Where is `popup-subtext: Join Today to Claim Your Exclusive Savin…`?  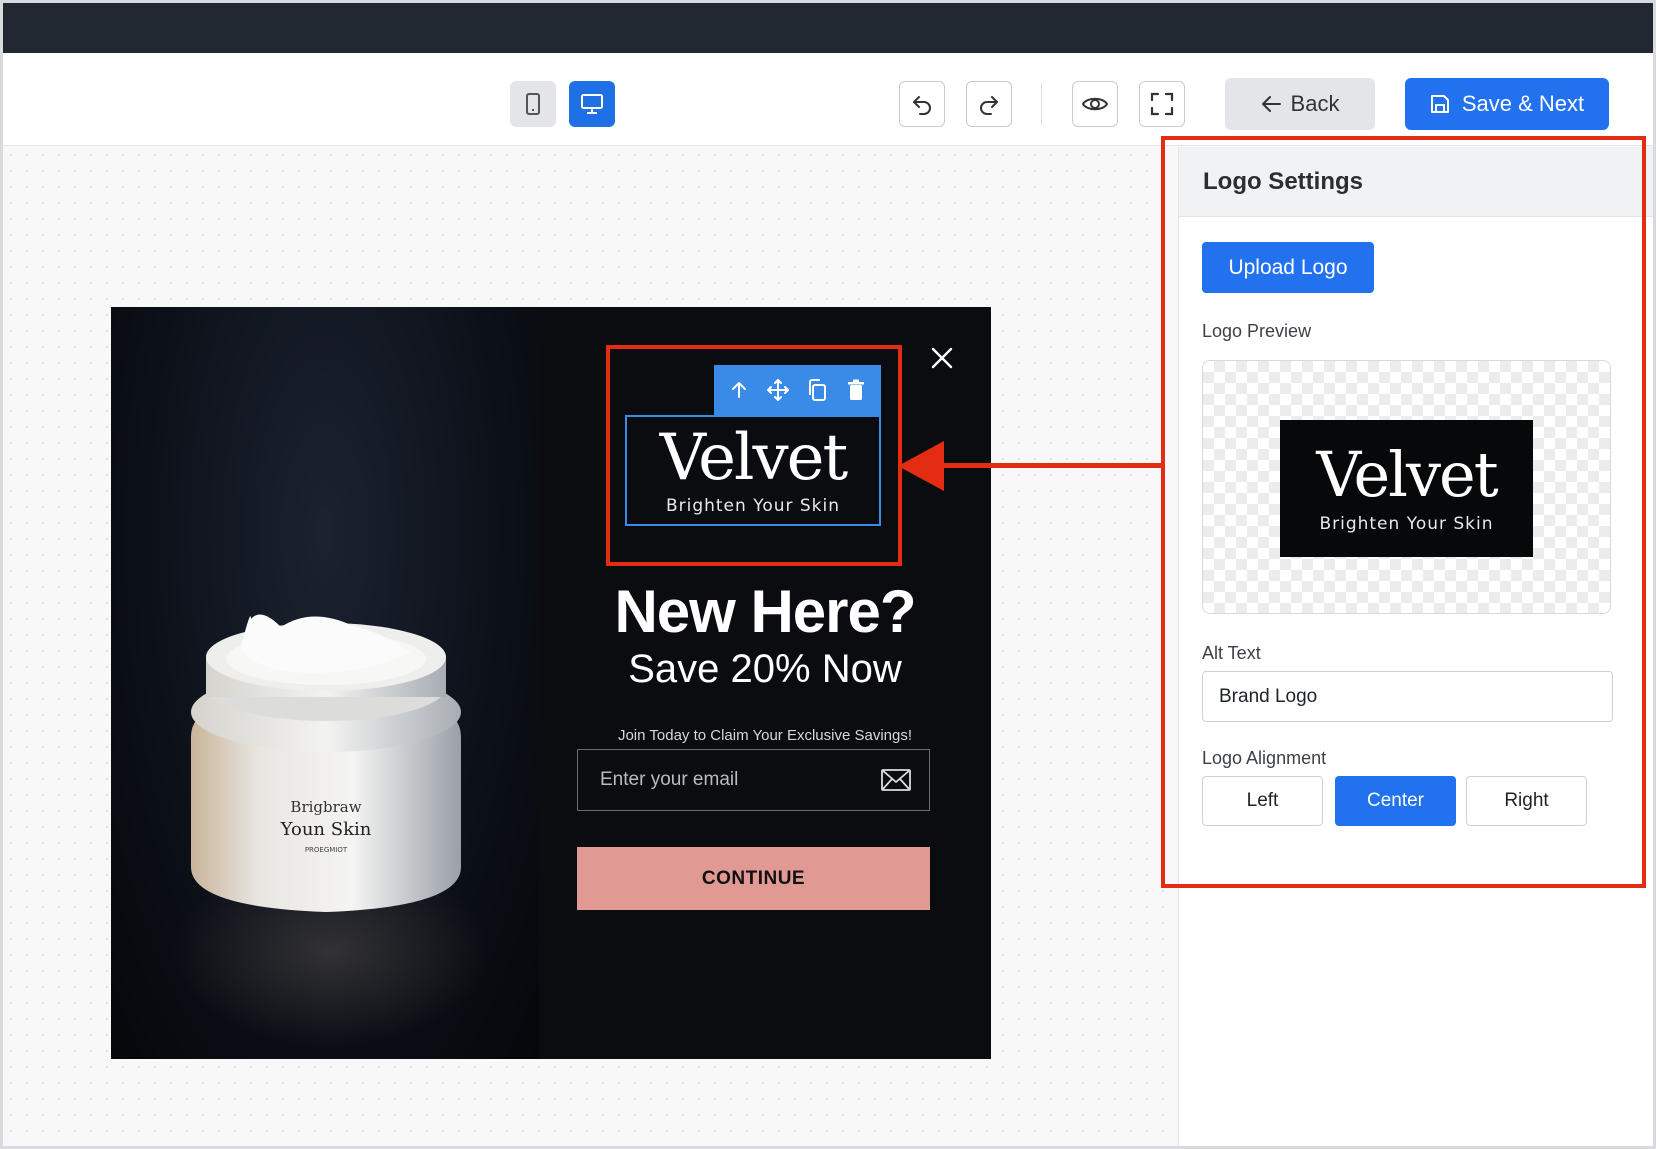 popup-subtext: Join Today to Claim Your Exclusive Savin… is located at coordinates (765, 735).